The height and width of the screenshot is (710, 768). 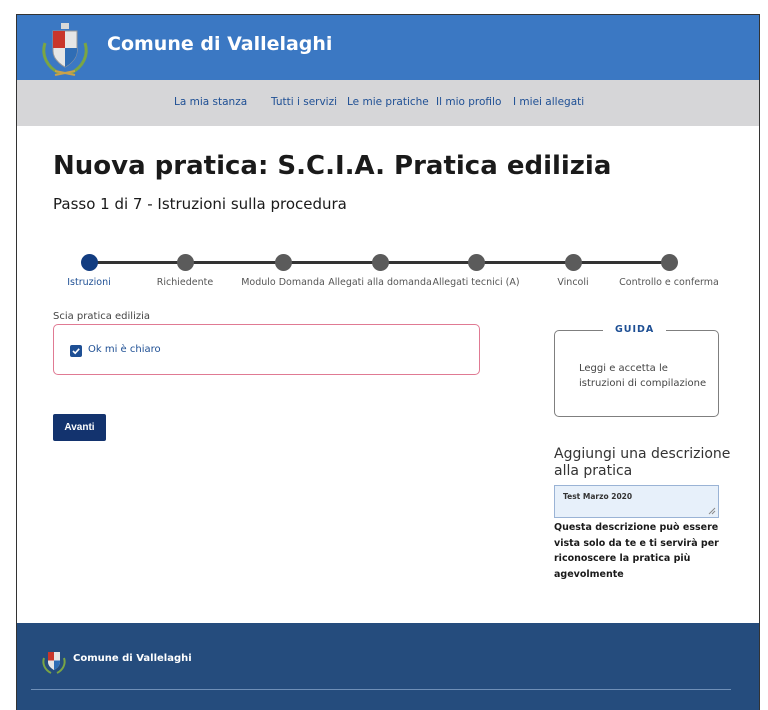 What do you see at coordinates (185, 262) in the screenshot?
I see `step-dot-richiedente` at bounding box center [185, 262].